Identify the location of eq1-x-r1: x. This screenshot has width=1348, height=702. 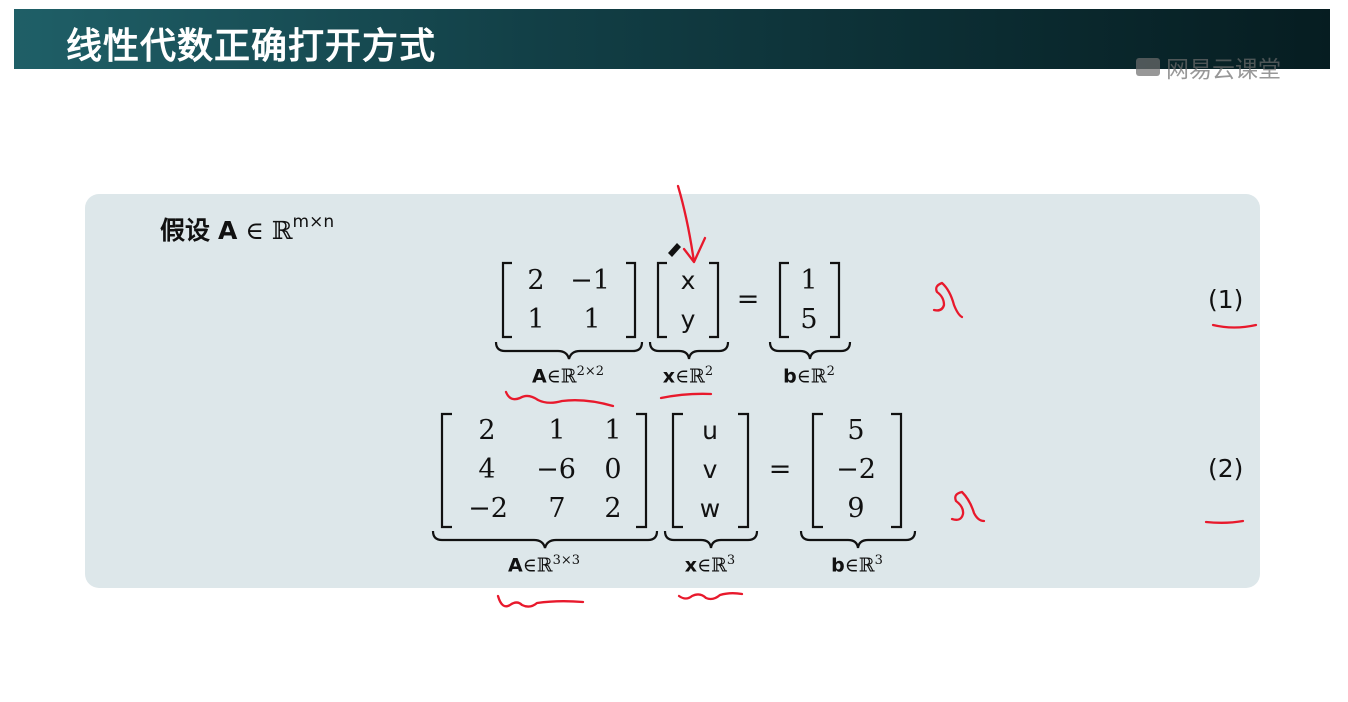
(688, 280).